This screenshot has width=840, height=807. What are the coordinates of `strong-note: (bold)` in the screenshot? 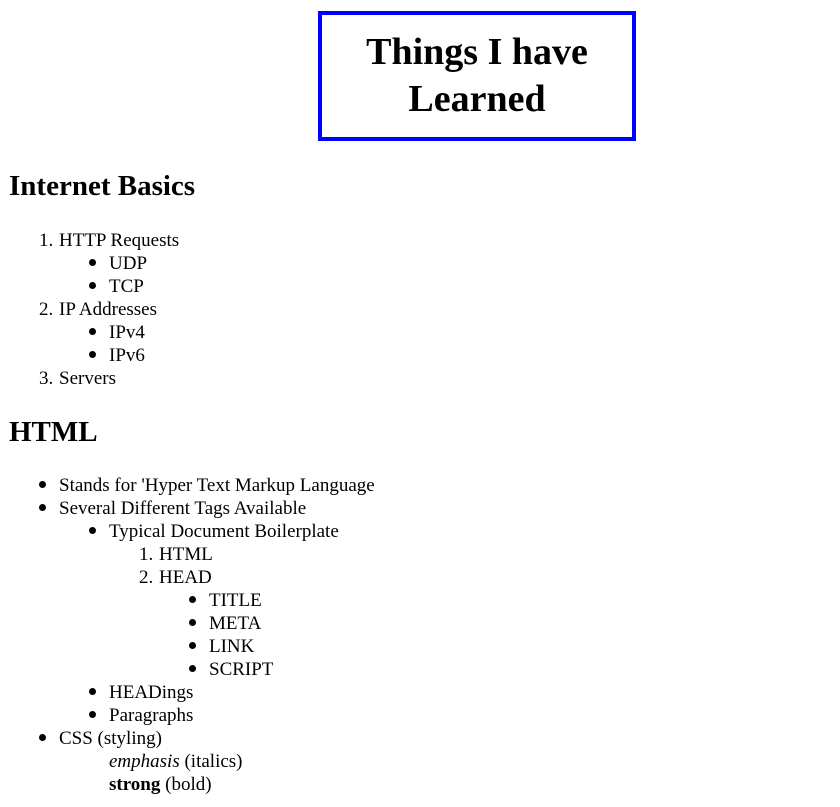 It's located at (188, 784).